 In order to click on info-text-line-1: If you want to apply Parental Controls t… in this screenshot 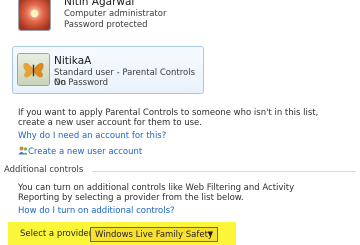, I will do `click(168, 113)`.